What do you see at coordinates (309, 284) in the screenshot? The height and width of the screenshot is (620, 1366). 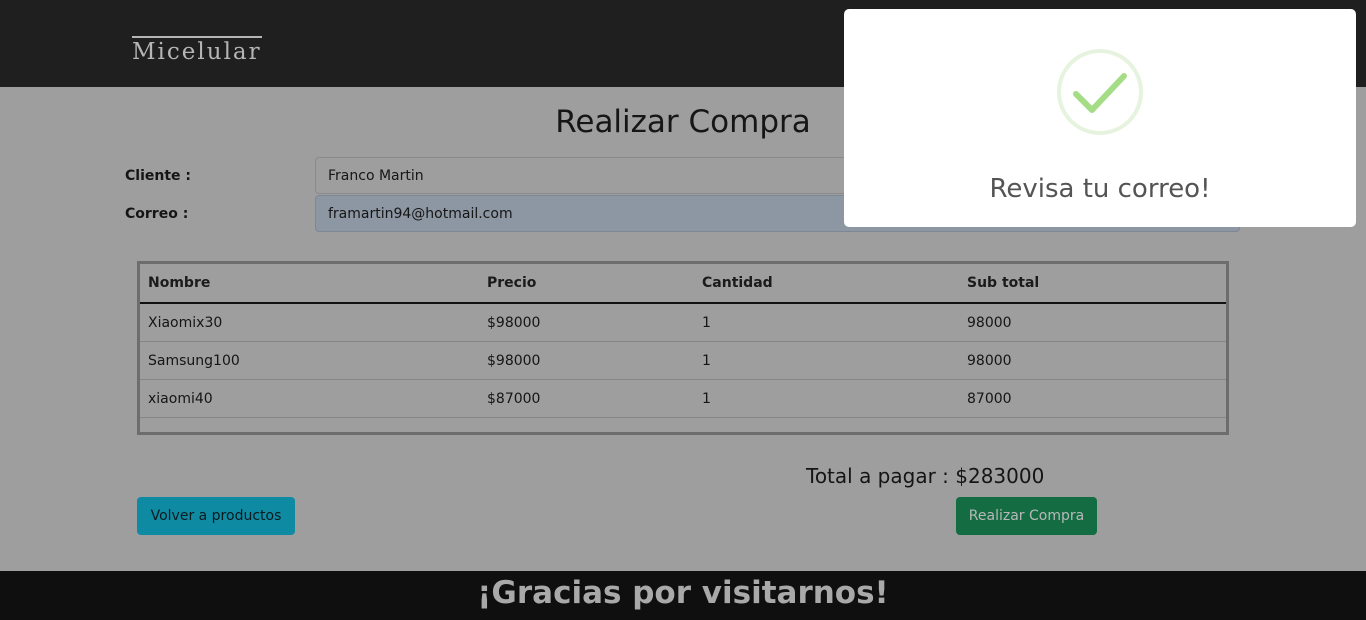 I see `column-header-nombre: Nombre` at bounding box center [309, 284].